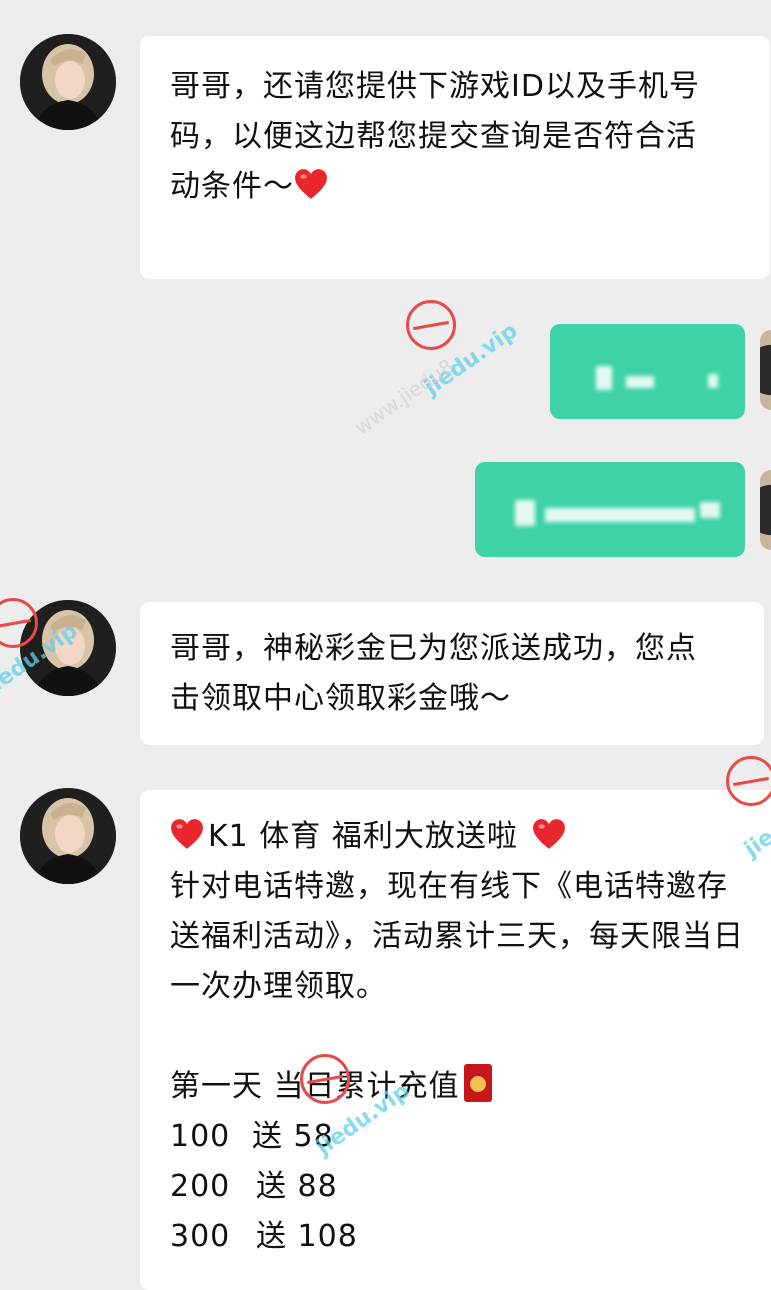  I want to click on message-line: 码，以便这边帮您提交查询是否符合活, so click(433, 136).